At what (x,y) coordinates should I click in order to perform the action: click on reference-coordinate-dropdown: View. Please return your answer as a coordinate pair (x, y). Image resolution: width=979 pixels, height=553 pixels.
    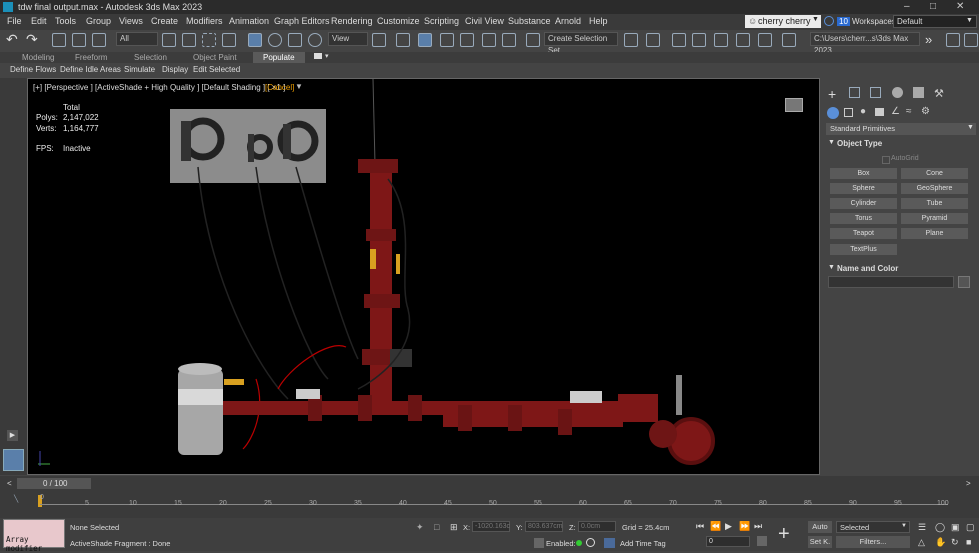
    Looking at the image, I should click on (348, 39).